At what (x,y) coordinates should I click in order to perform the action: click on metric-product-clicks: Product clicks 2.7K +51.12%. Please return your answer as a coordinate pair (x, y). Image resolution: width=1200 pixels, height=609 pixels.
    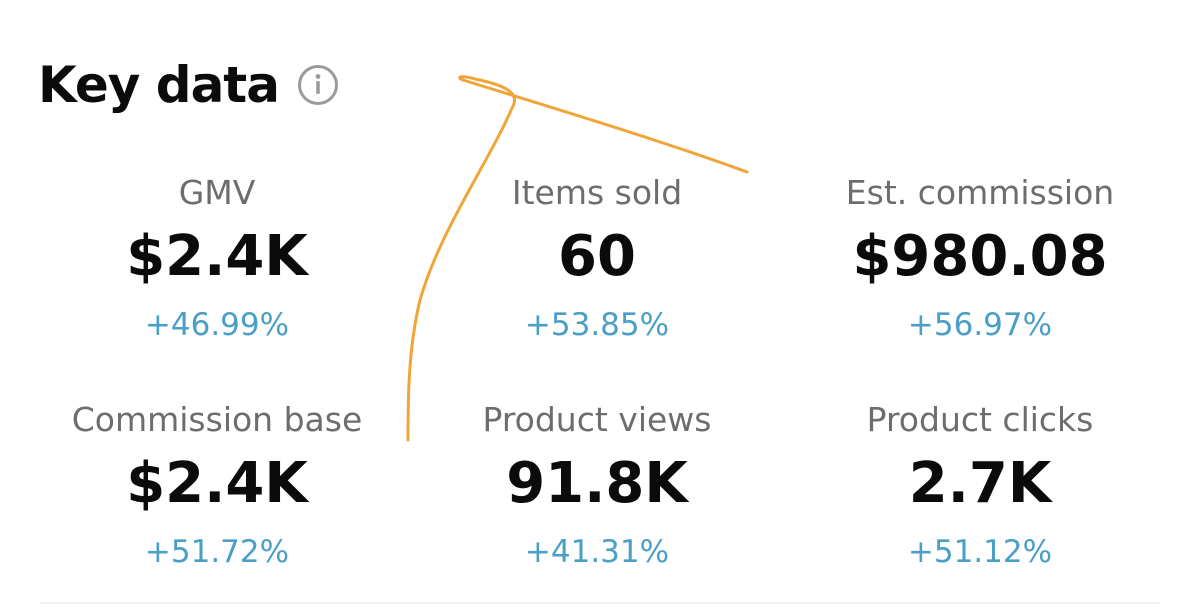
    Looking at the image, I should click on (980, 486).